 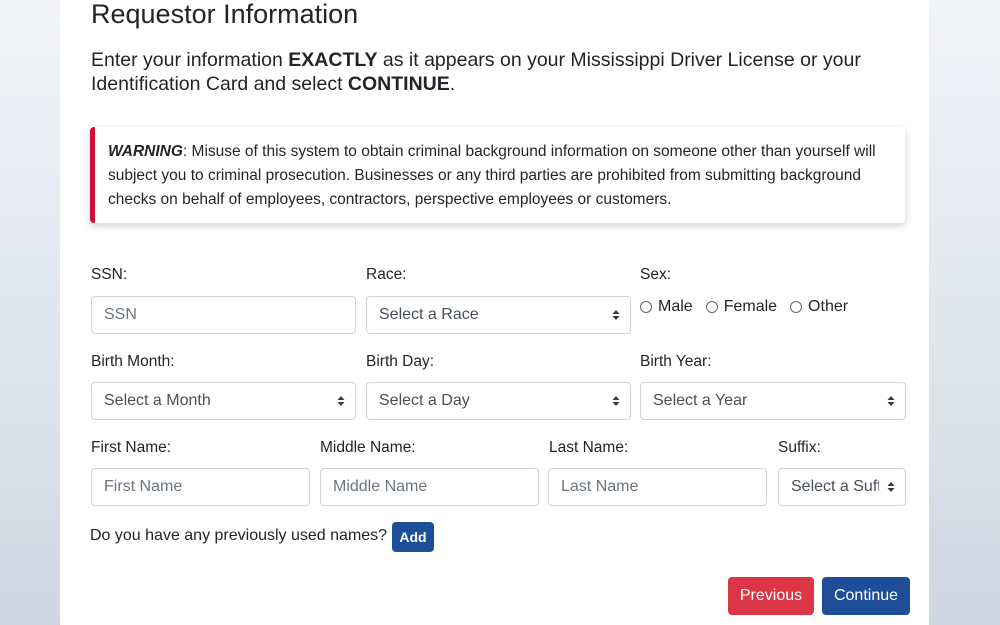 I want to click on sex-option-label: Male, so click(x=675, y=306).